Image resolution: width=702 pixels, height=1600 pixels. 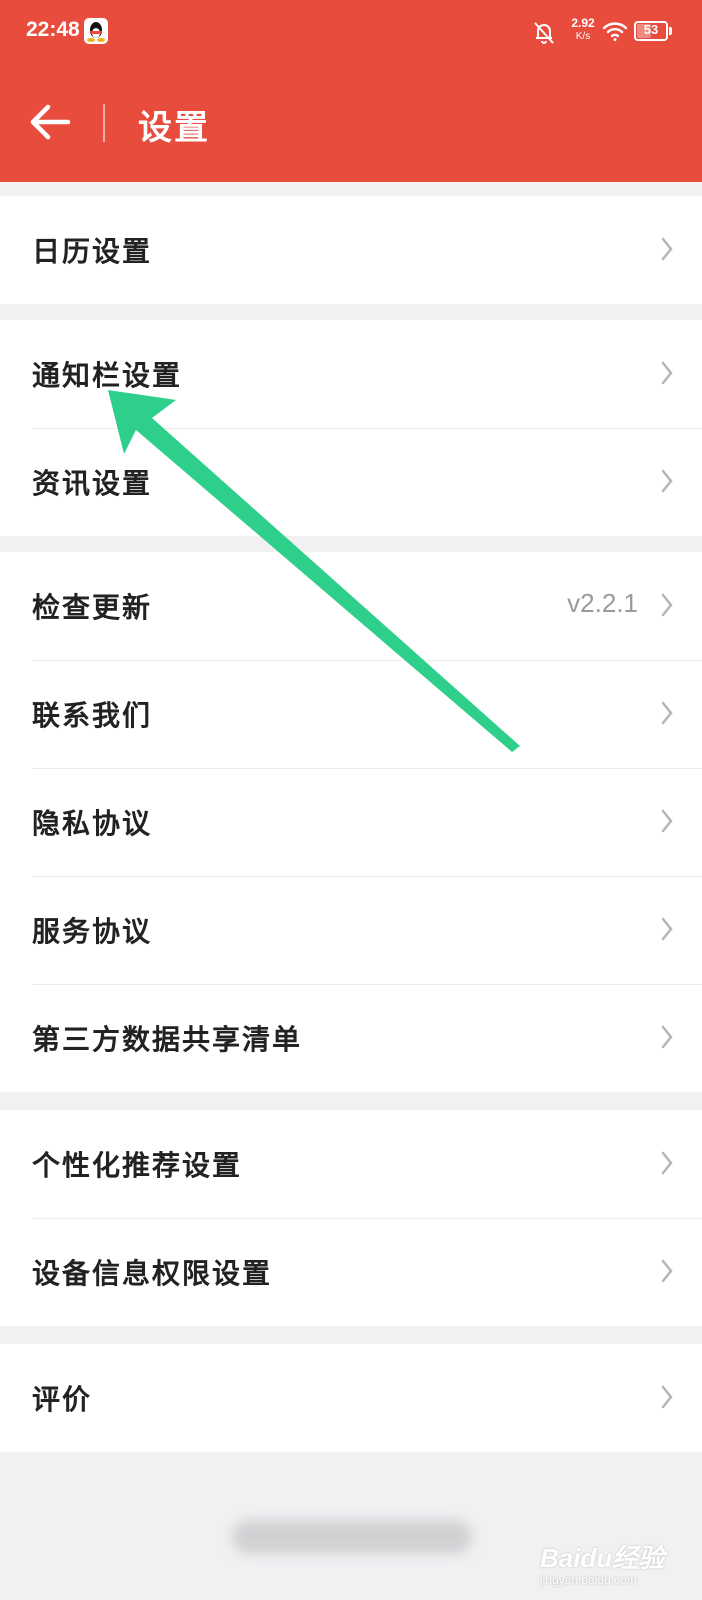 What do you see at coordinates (583, 23) in the screenshot?
I see `network-speed-value: 2.92` at bounding box center [583, 23].